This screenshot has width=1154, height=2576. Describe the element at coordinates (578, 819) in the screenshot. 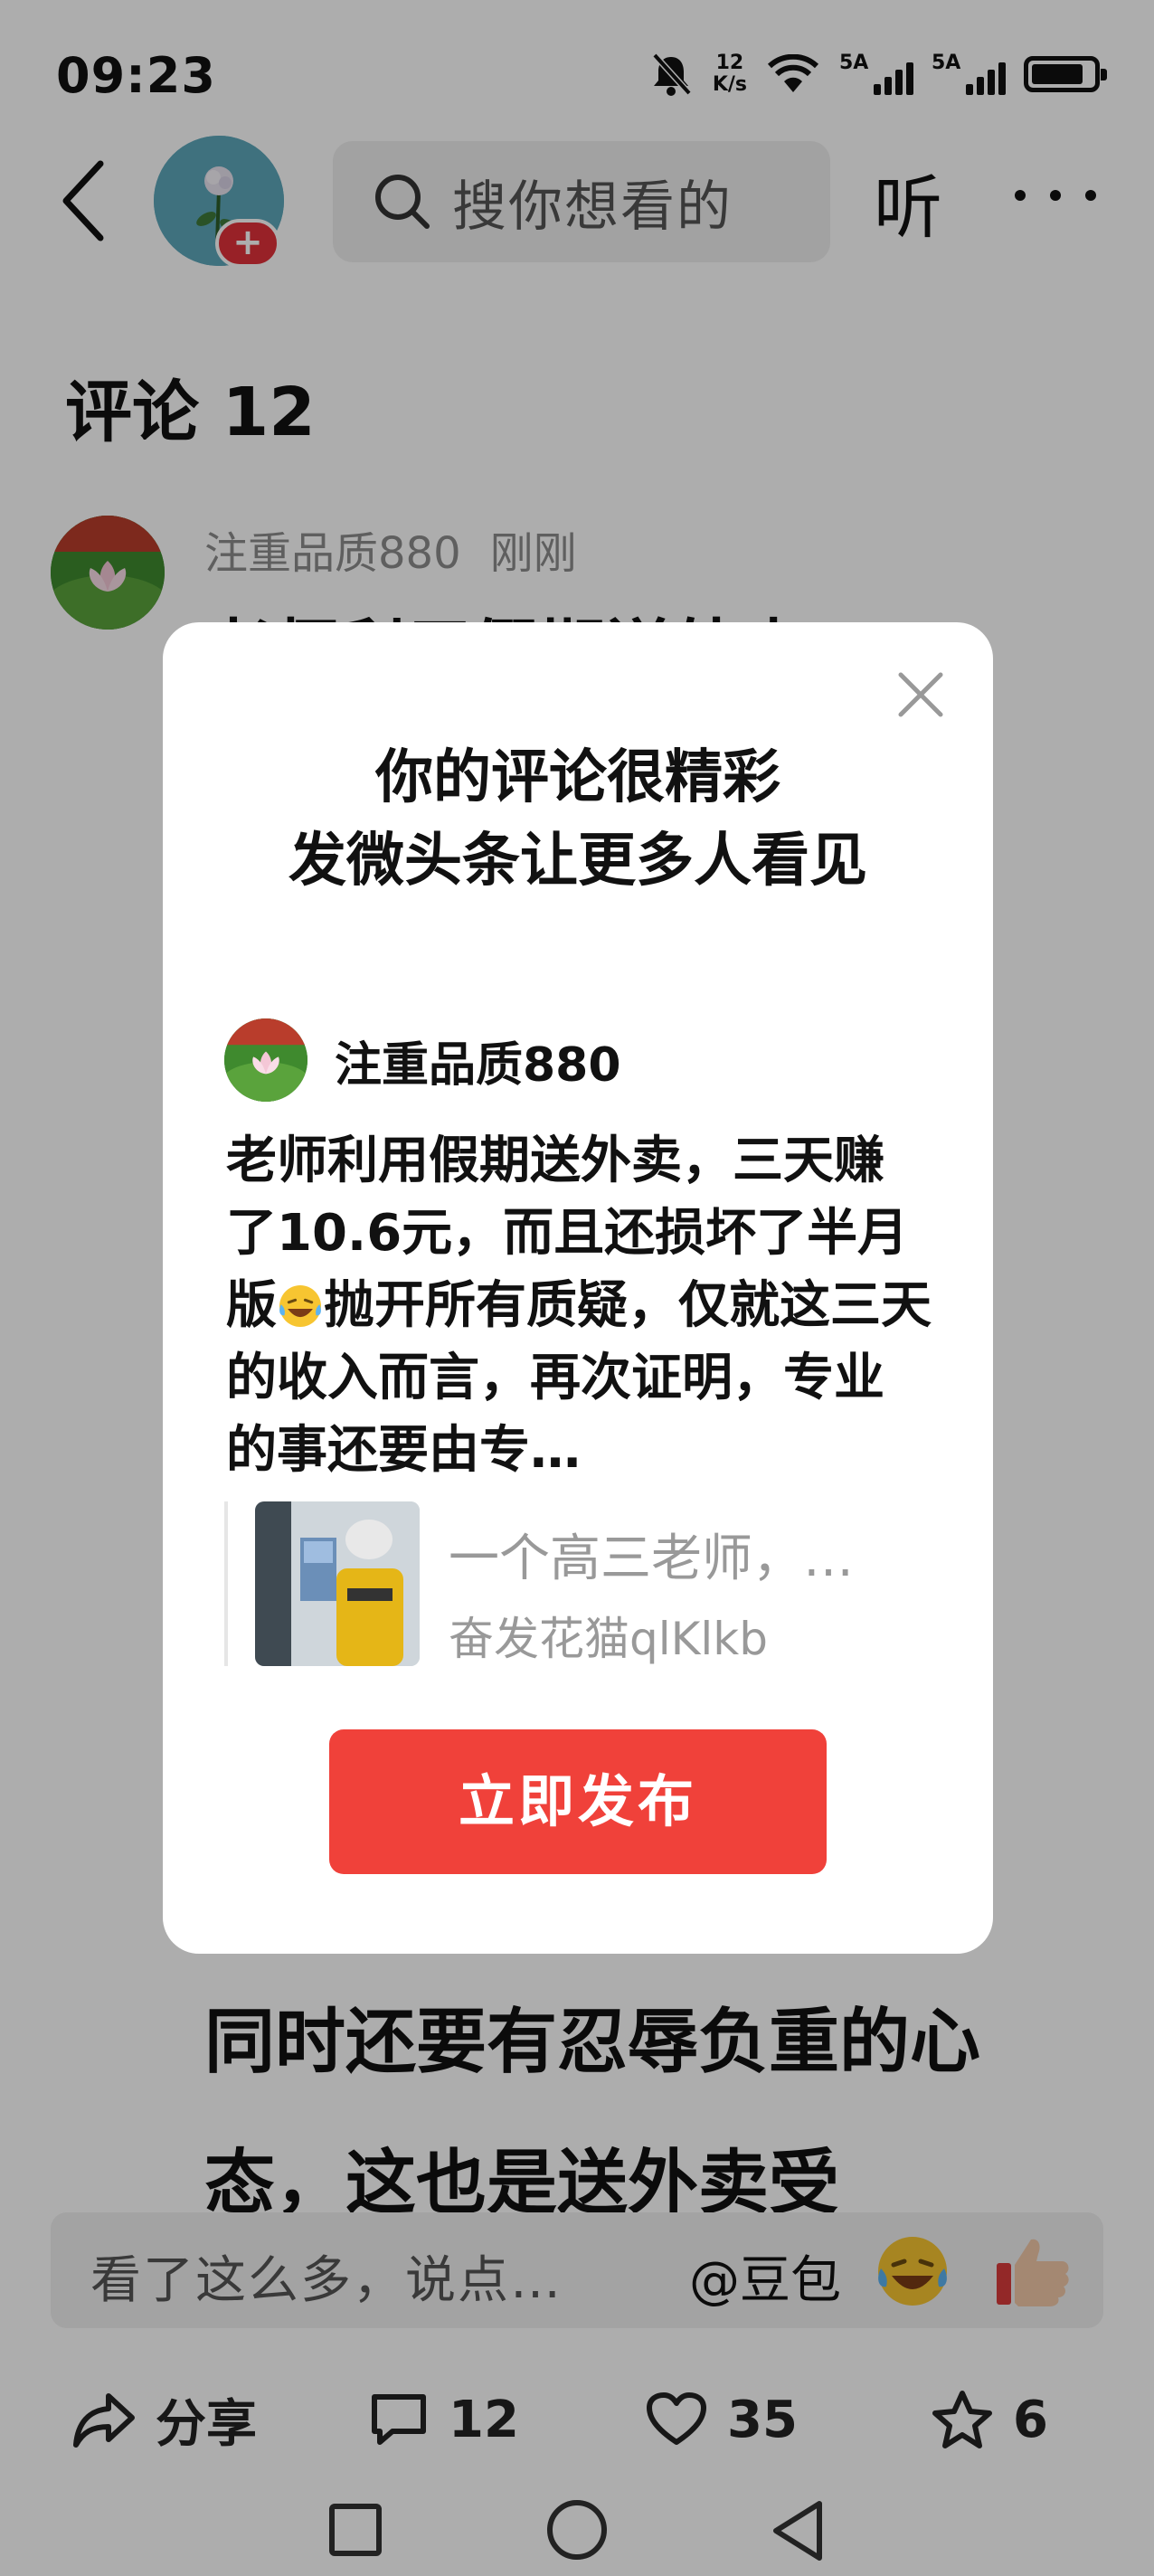

I see `dialog-title: 你的评论很精彩 发微头条让更多人看见` at that location.